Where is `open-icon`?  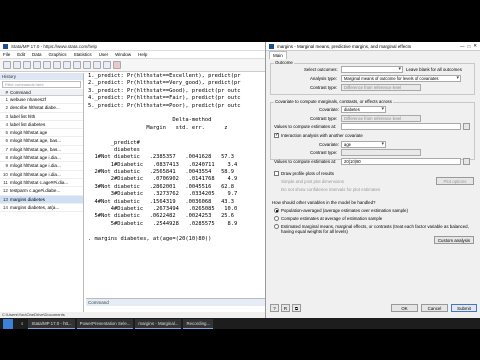
open-icon is located at coordinates (7, 65).